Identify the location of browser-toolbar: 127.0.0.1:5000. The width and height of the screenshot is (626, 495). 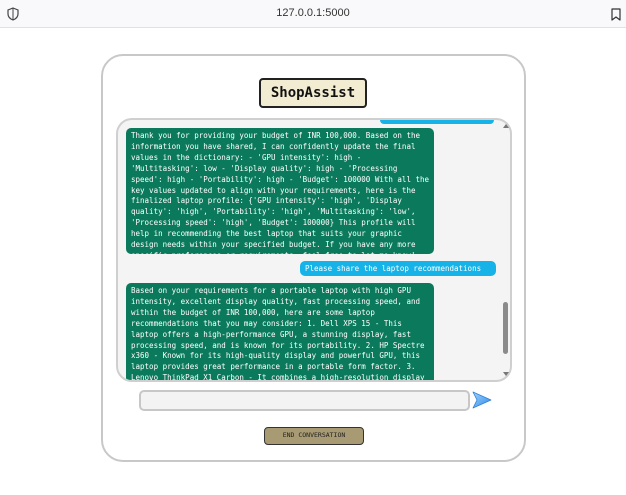
(313, 14).